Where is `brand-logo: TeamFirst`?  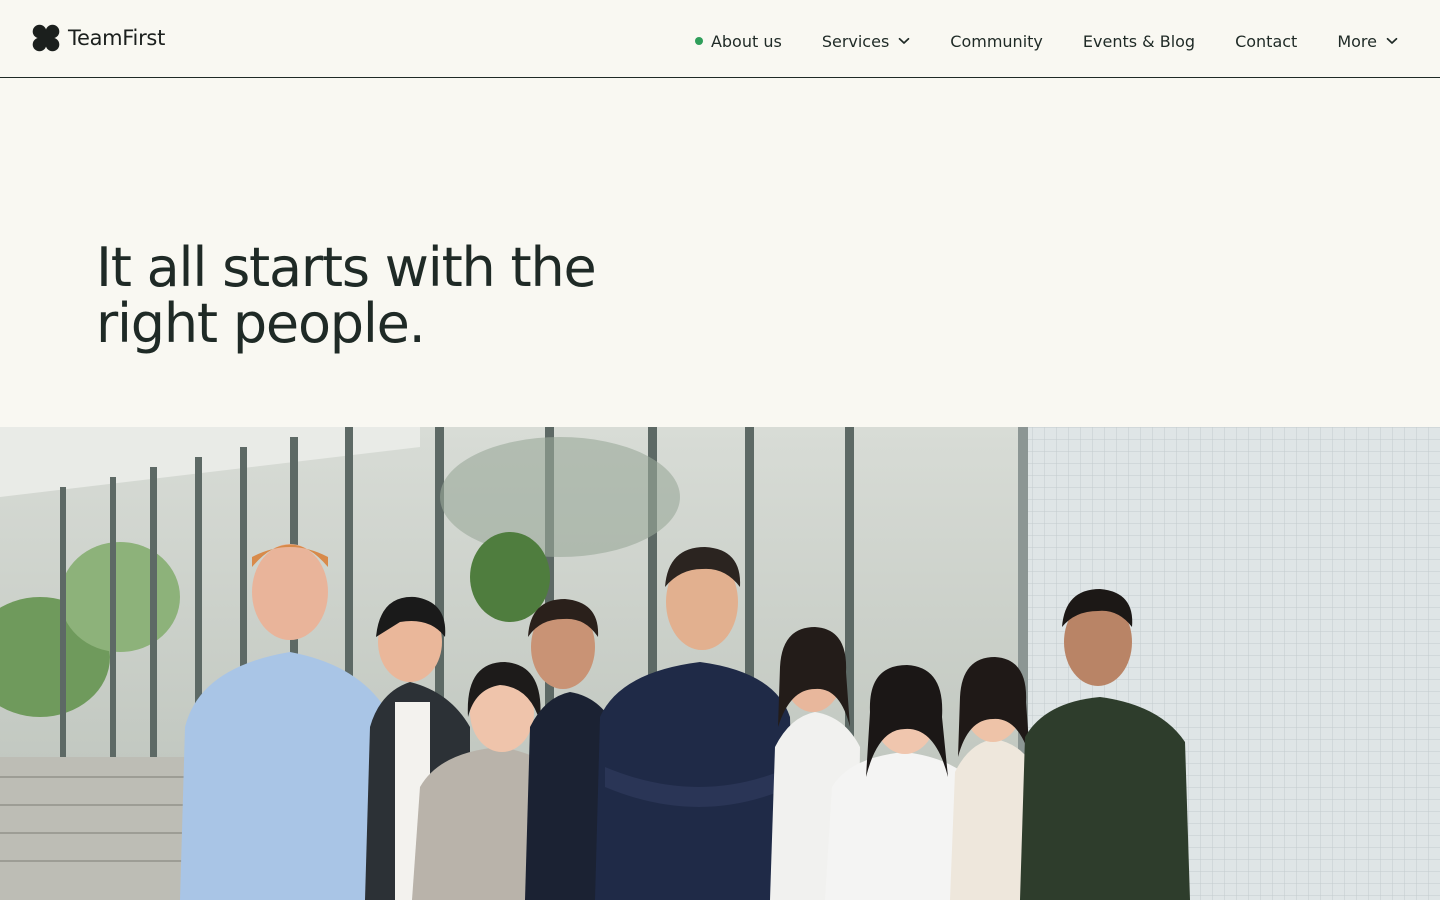 brand-logo: TeamFirst is located at coordinates (98, 38).